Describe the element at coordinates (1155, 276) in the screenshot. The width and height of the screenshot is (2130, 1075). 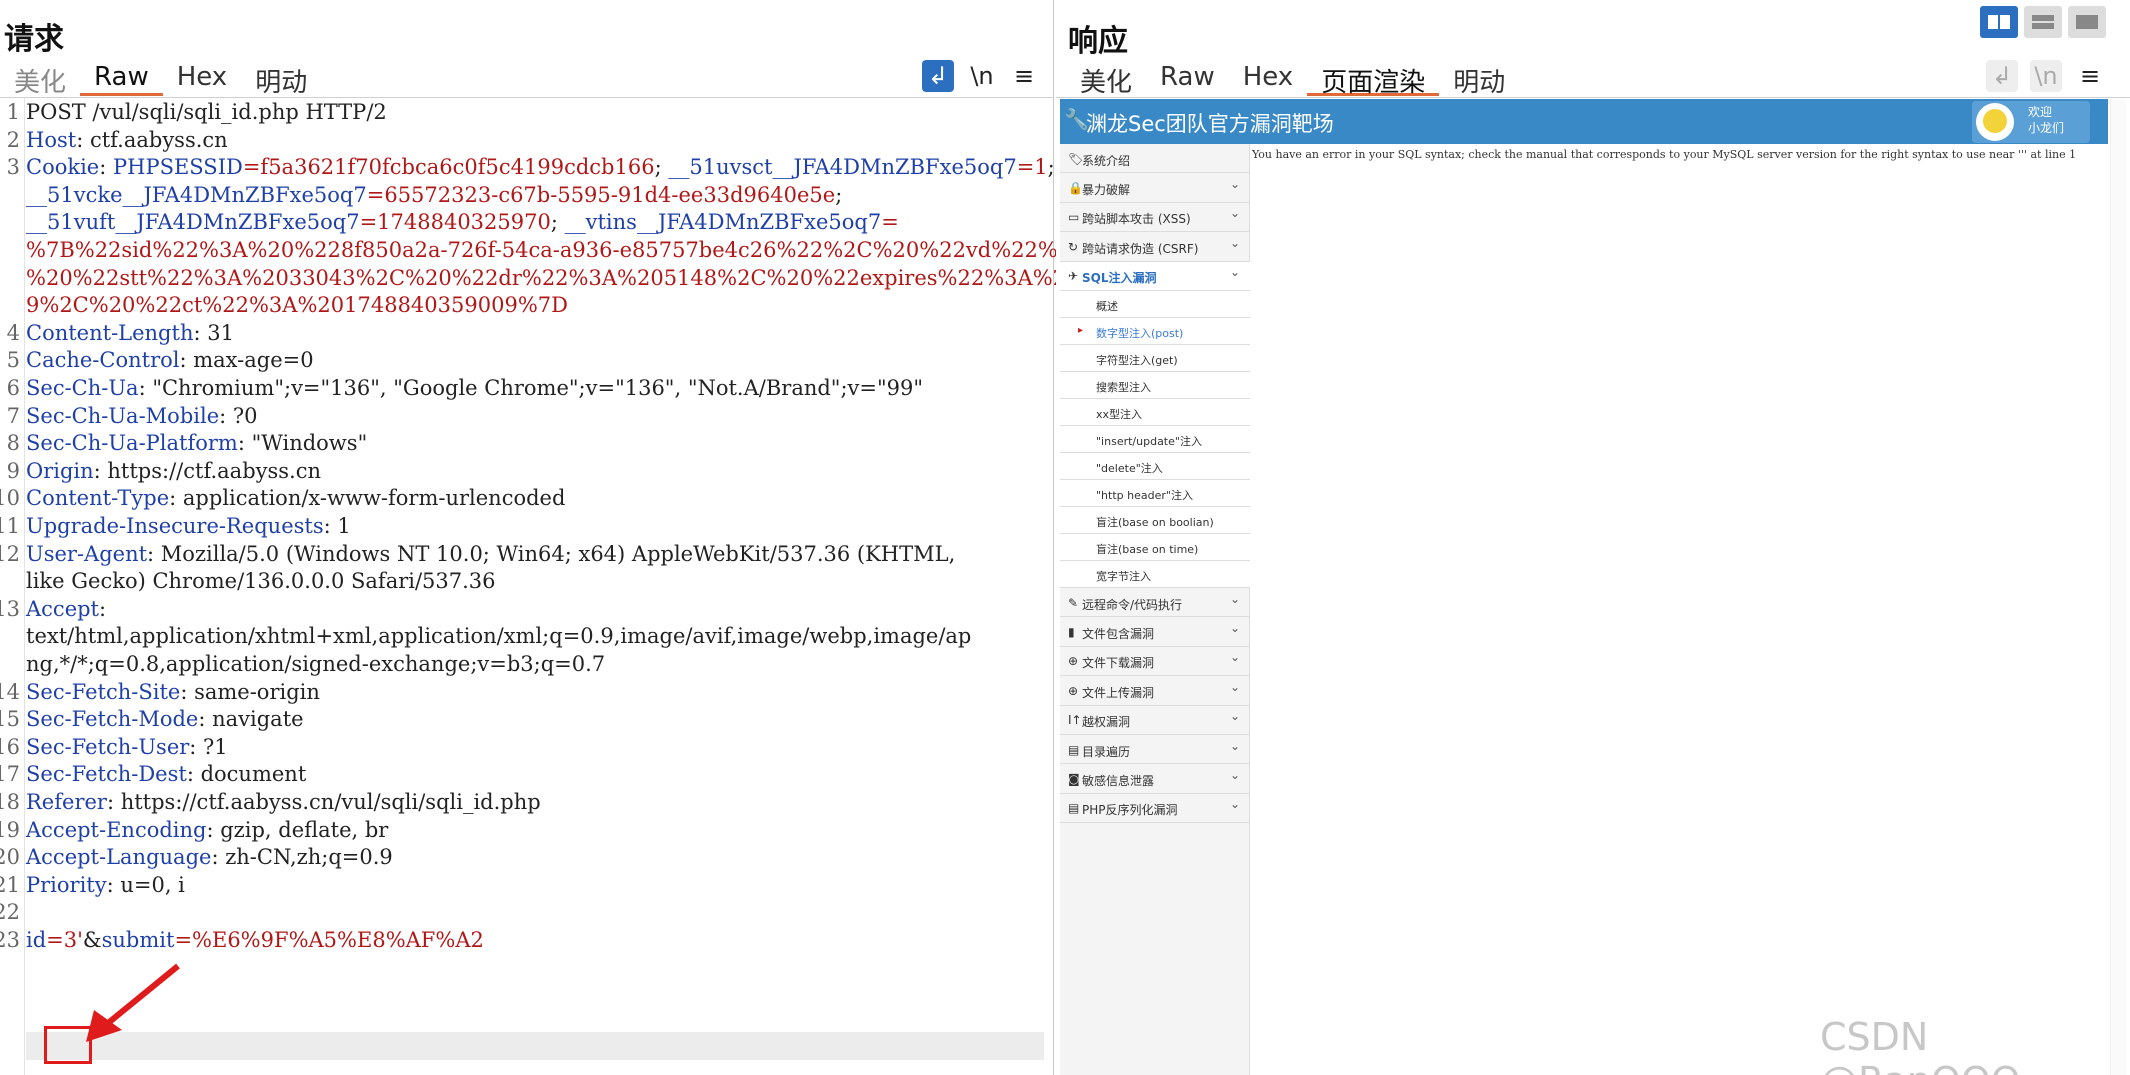
I see `sidebar-item: ✈ SQL注入漏洞 ⌄` at that location.